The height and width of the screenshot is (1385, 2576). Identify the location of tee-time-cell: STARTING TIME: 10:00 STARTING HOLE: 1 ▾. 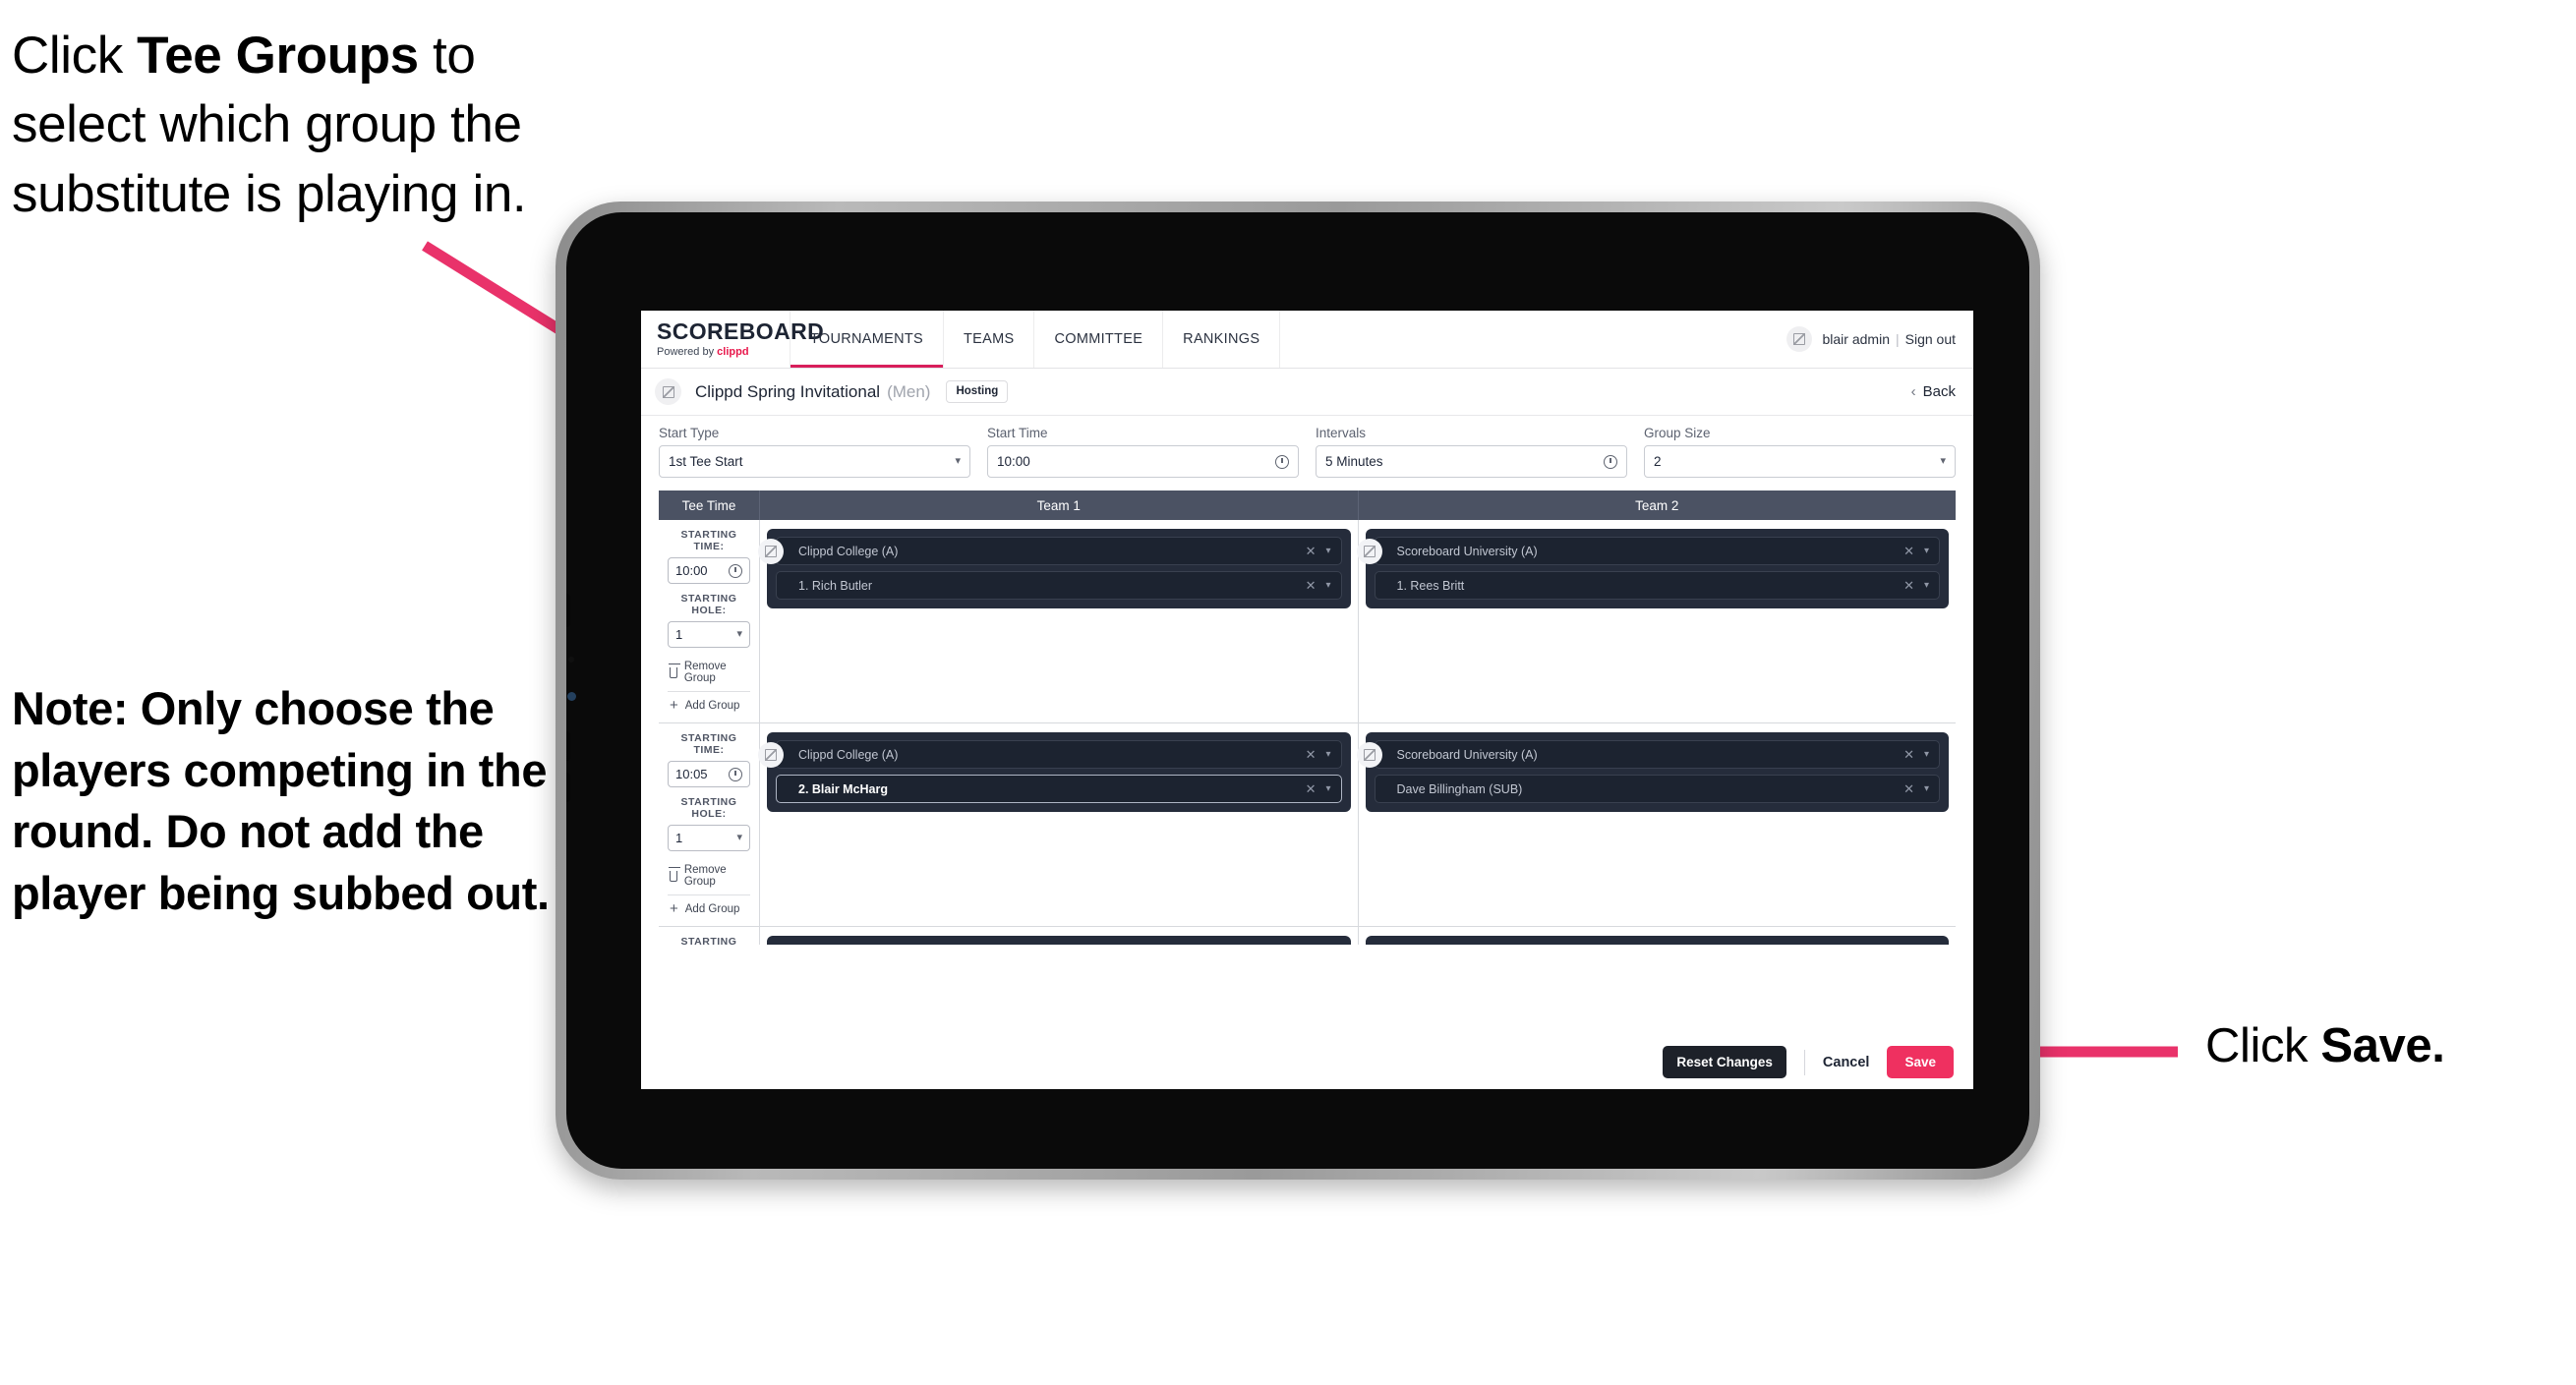
(709, 621).